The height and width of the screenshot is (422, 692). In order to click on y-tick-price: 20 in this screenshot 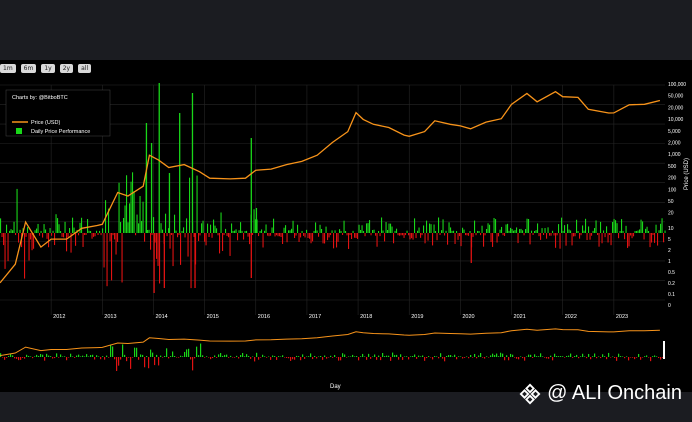, I will do `click(671, 214)`.